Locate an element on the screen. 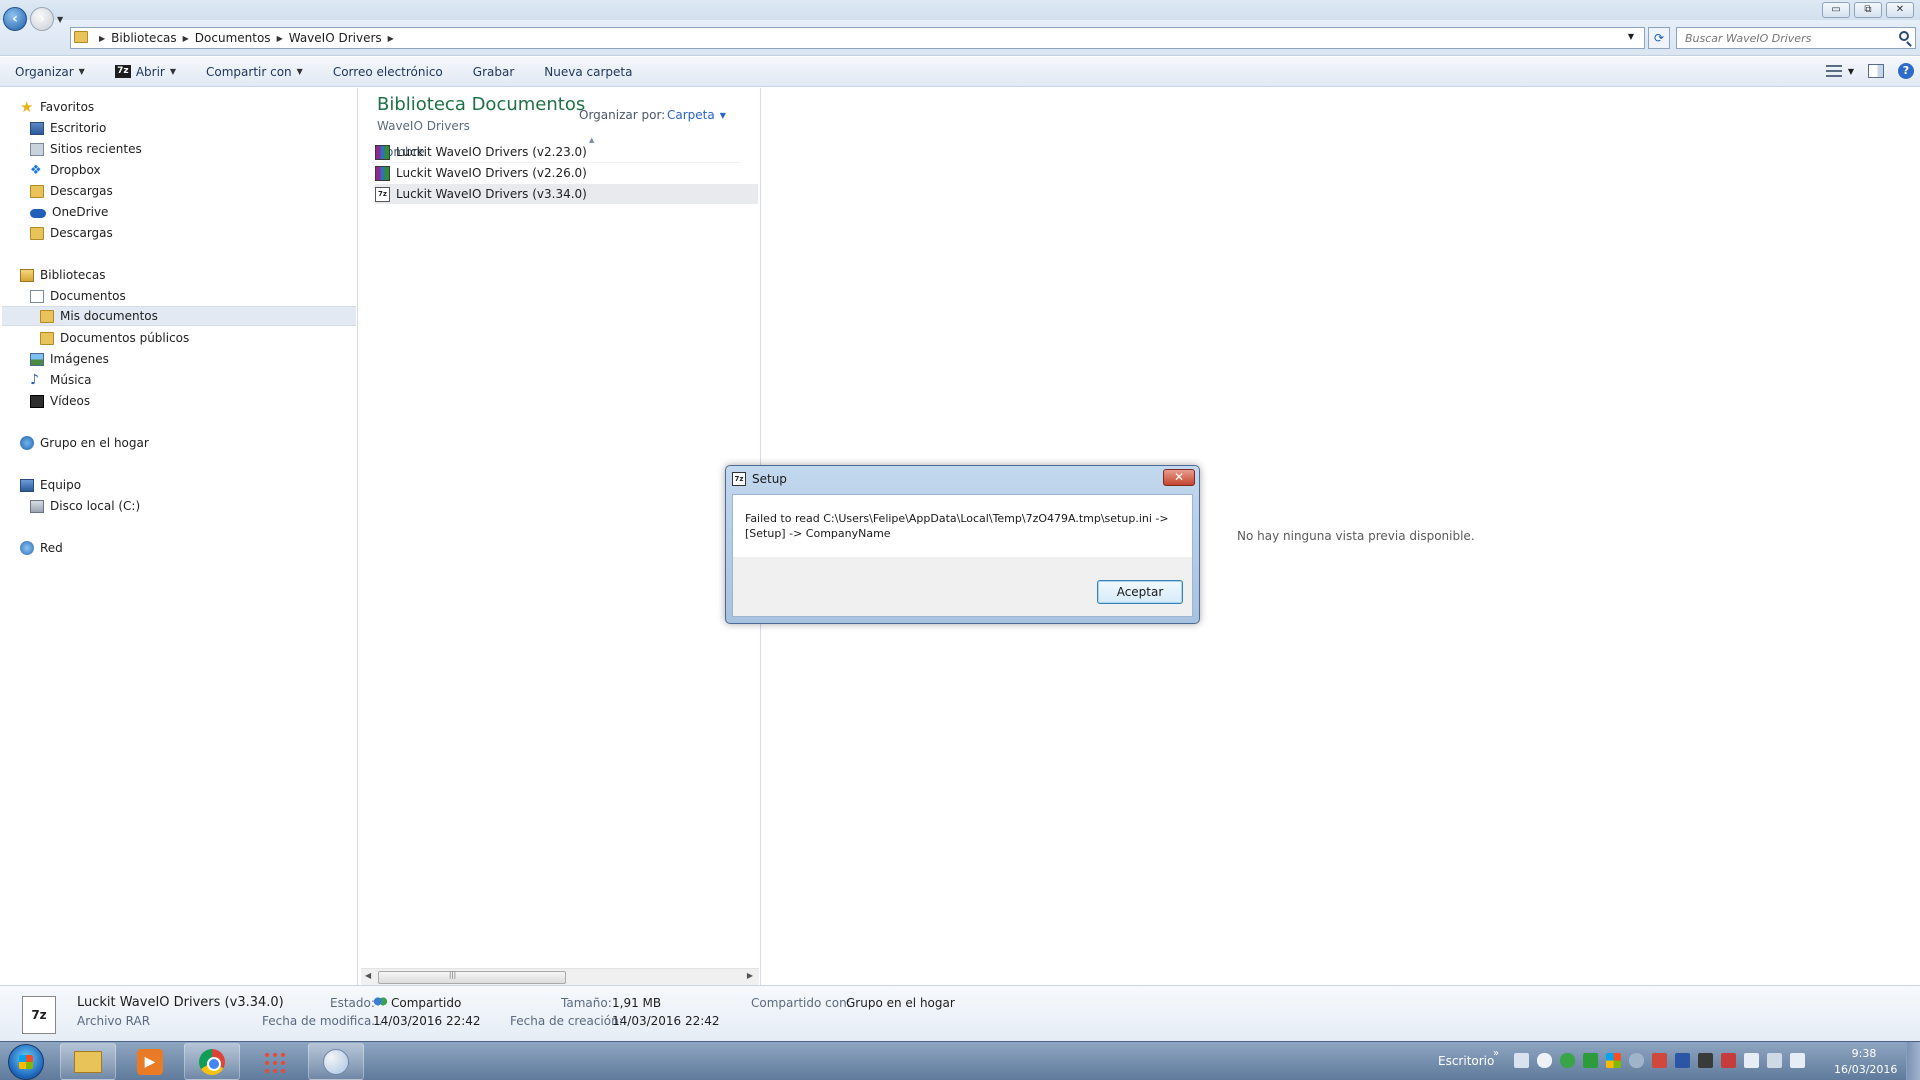  sidebar-item-recent-places: Sitios recientes is located at coordinates (86, 149).